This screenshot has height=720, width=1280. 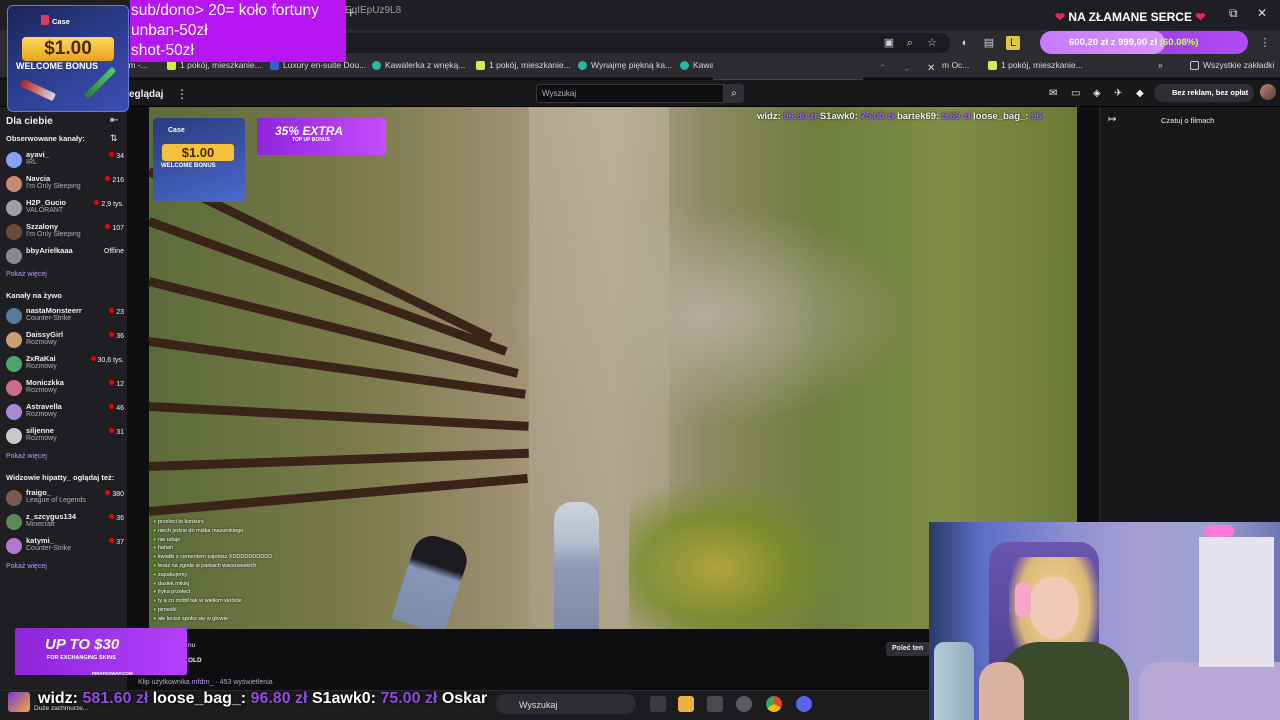 I want to click on donor-amount: 96, so click(x=1036, y=116).